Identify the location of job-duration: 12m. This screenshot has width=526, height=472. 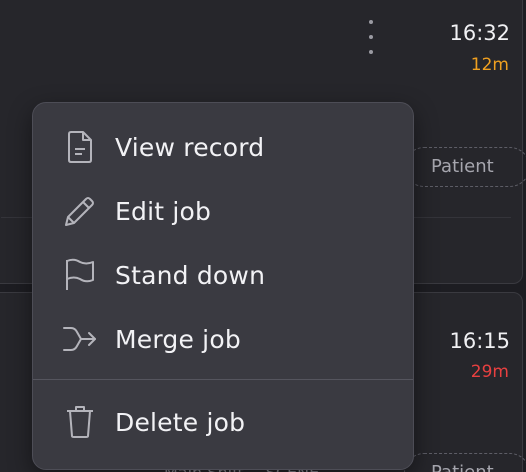
(489, 65).